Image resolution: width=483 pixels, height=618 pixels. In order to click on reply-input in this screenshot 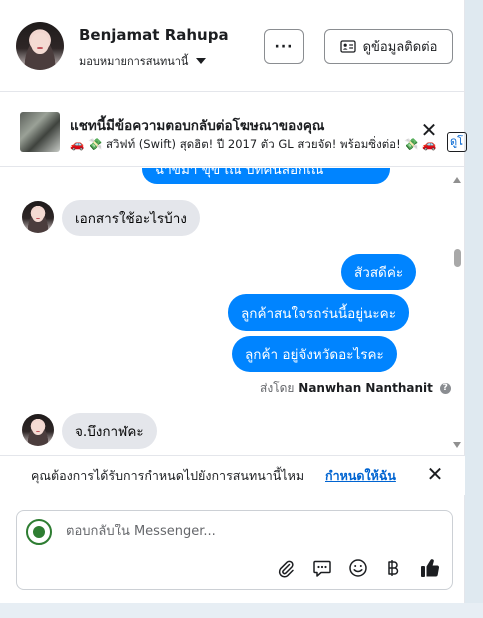, I will do `click(246, 531)`.